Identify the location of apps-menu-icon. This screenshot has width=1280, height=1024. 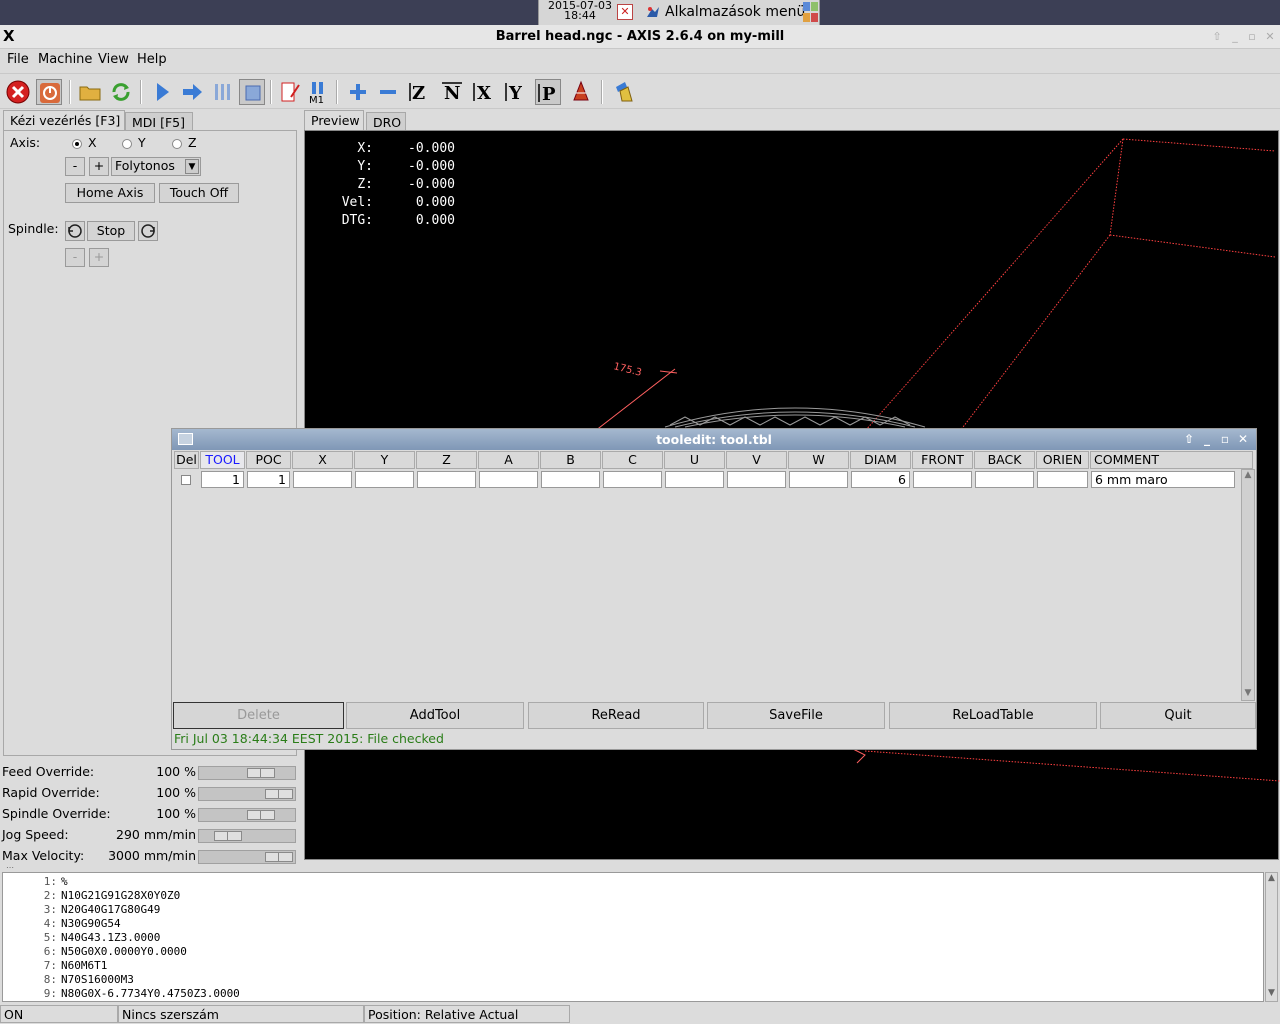
(653, 12).